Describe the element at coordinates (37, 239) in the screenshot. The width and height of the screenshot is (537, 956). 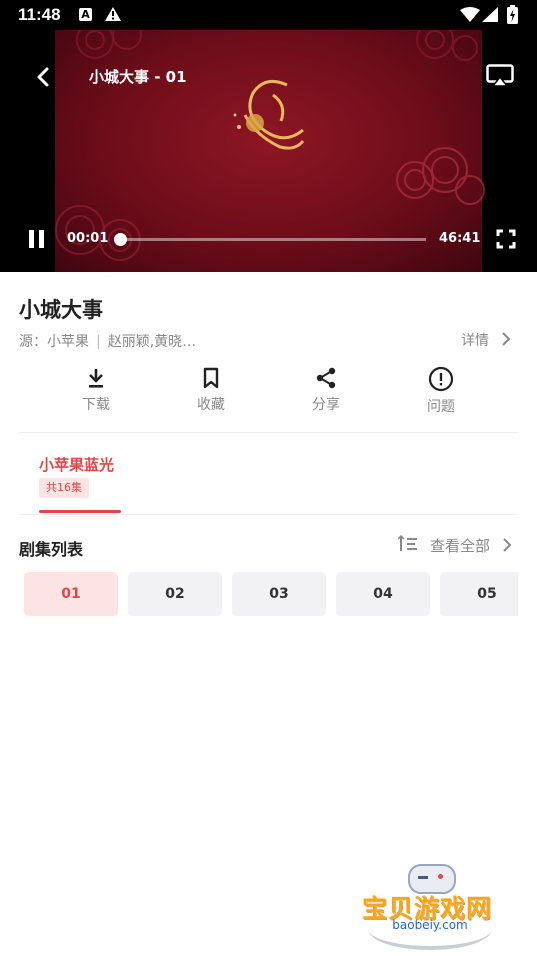
I see `pause-button` at that location.